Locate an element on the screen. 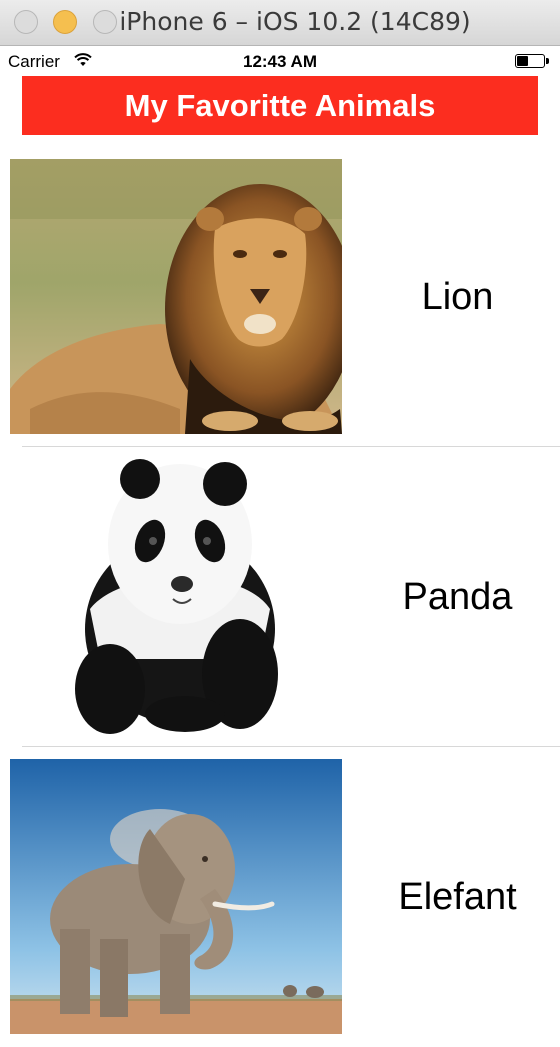  status-time: 12:43 AM is located at coordinates (279, 61).